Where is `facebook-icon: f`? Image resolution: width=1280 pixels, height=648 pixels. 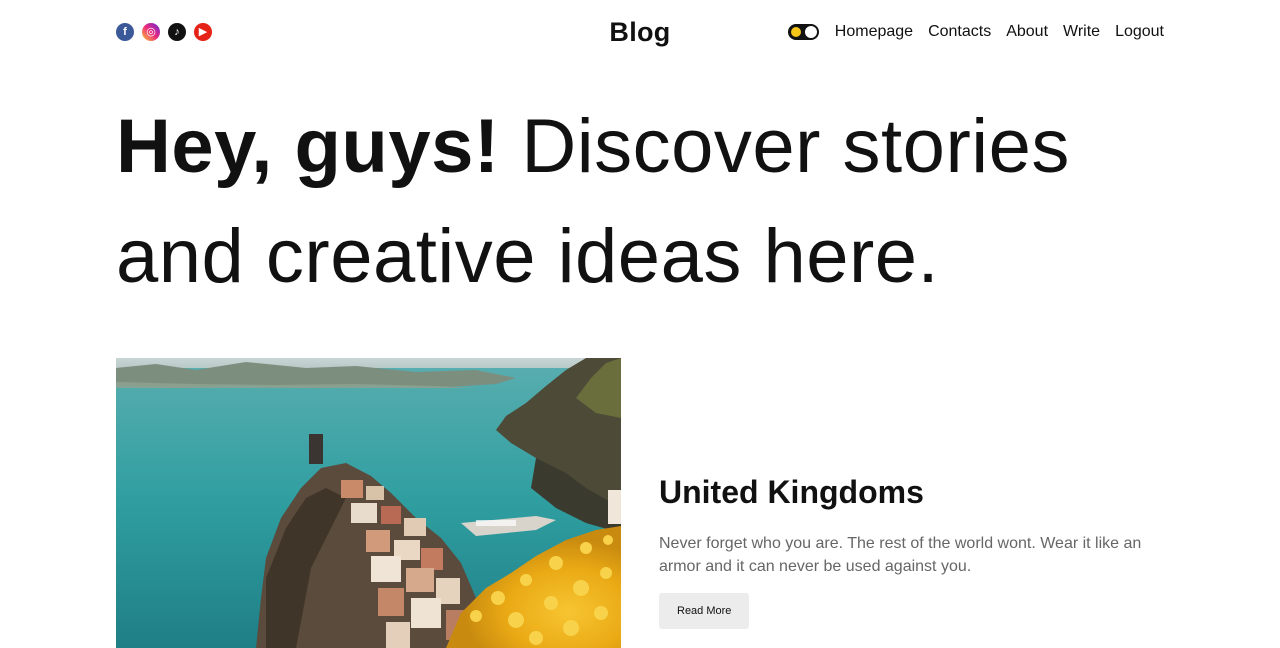 facebook-icon: f is located at coordinates (125, 32).